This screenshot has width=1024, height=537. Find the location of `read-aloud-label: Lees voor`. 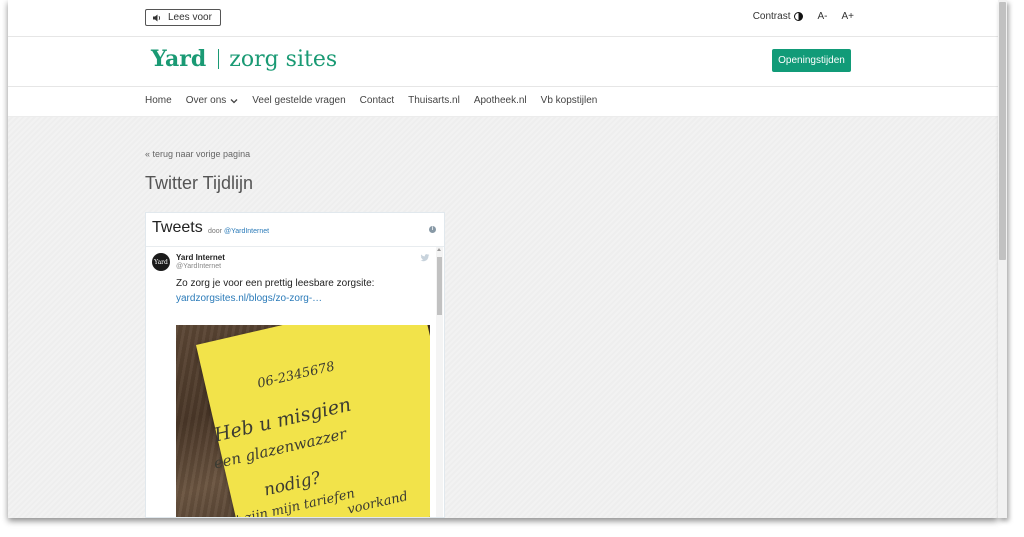

read-aloud-label: Lees voor is located at coordinates (190, 17).